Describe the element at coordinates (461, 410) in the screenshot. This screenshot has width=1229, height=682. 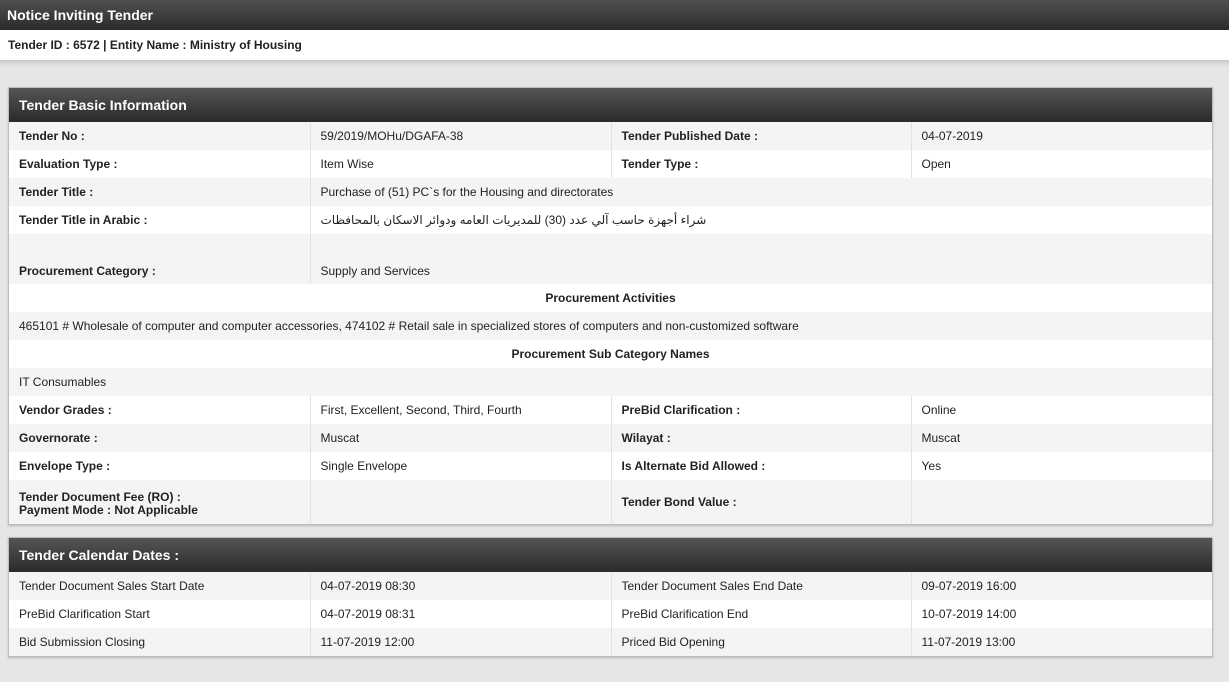
I see `vendor-grades-value: First, Excellent, Second, Third, Fourth` at that location.